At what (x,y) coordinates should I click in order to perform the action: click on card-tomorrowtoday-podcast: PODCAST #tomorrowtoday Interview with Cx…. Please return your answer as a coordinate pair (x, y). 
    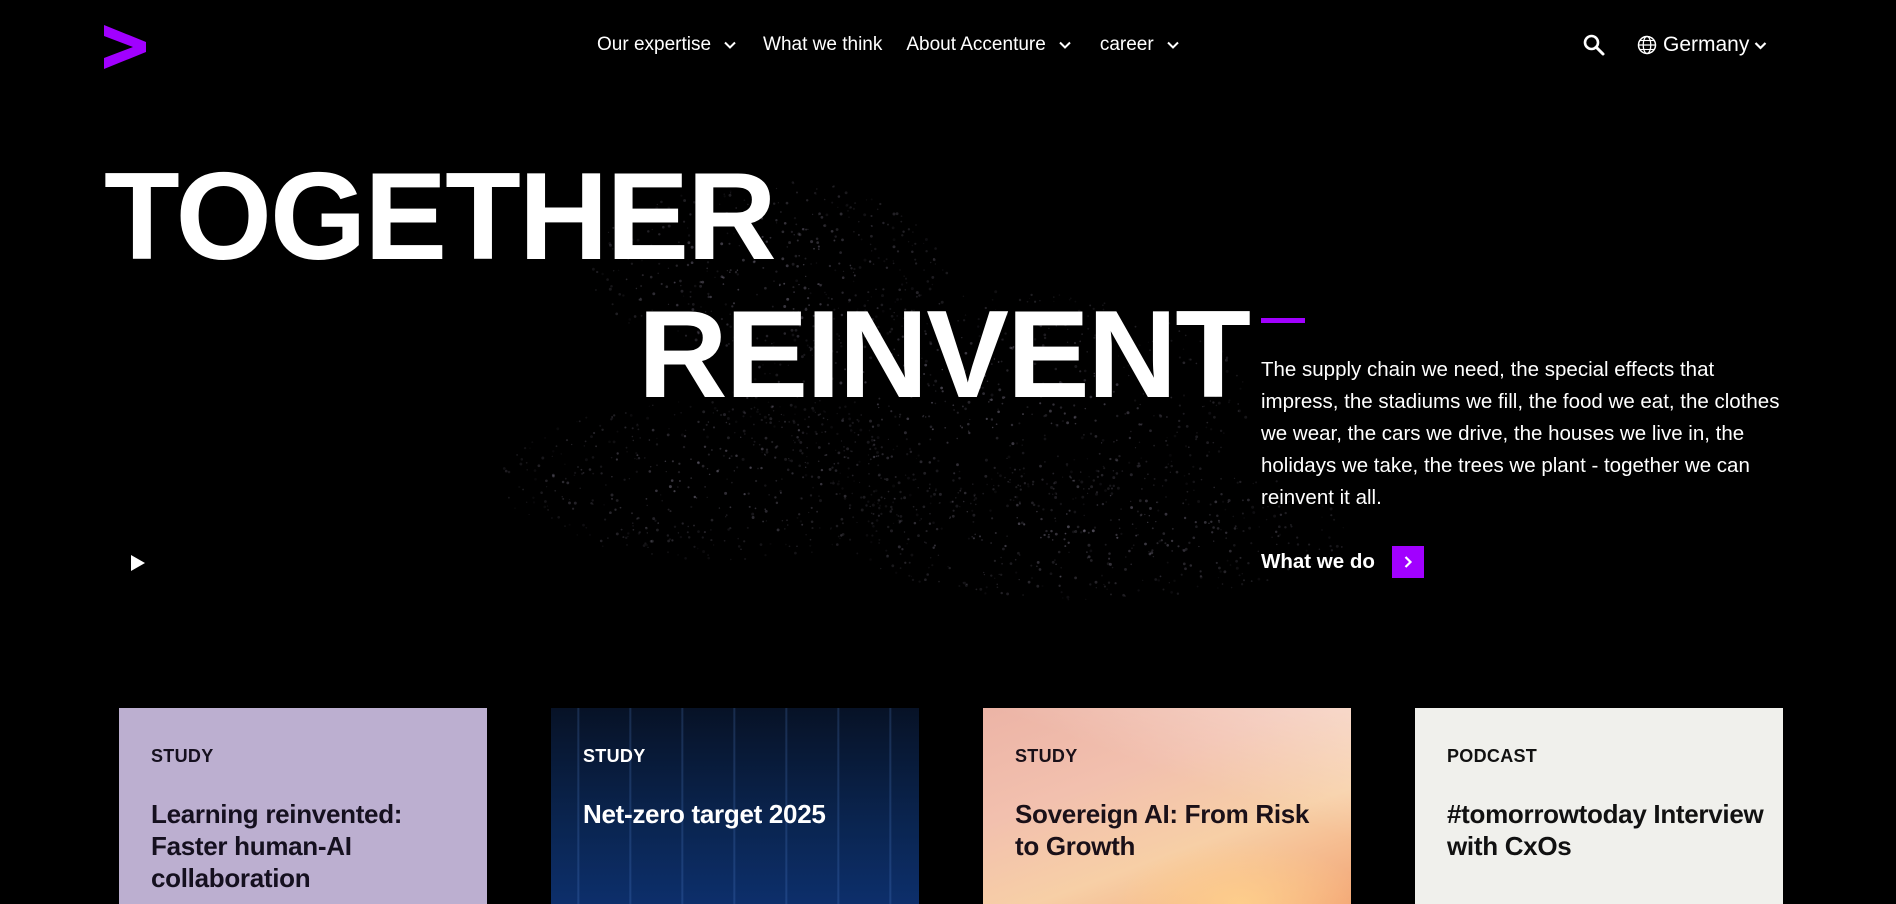
    Looking at the image, I should click on (1599, 806).